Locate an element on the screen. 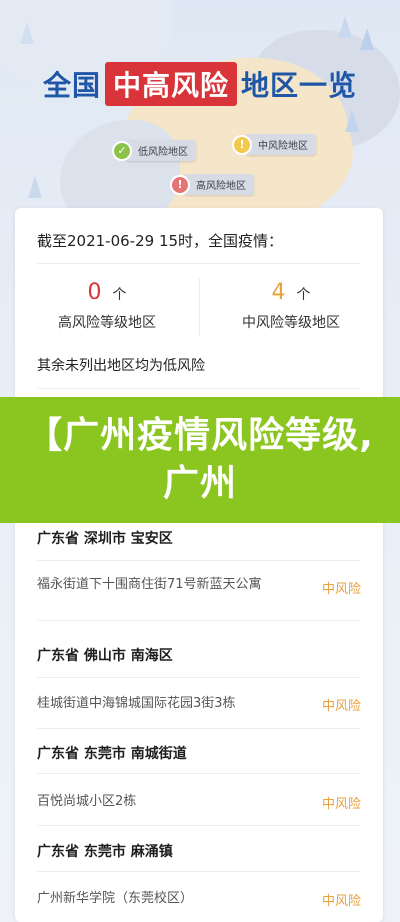  low-risk-pin: ✓ 低风险地区 is located at coordinates (154, 150).